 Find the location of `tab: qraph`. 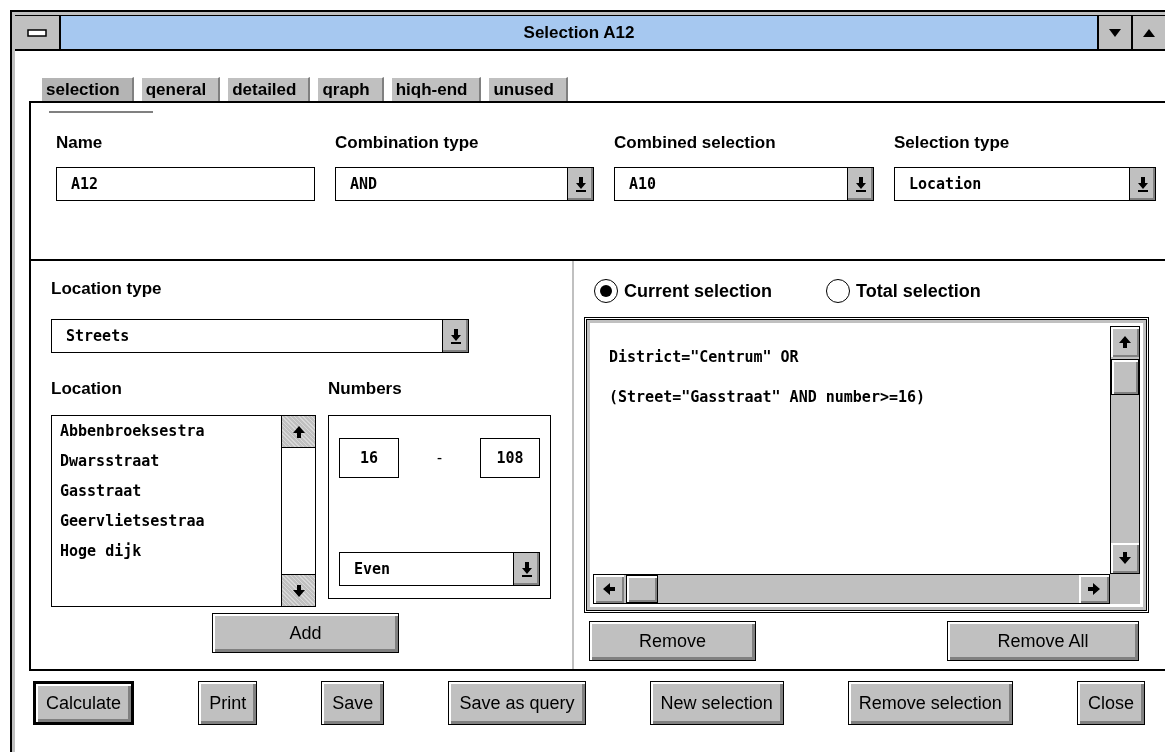

tab: qraph is located at coordinates (351, 89).